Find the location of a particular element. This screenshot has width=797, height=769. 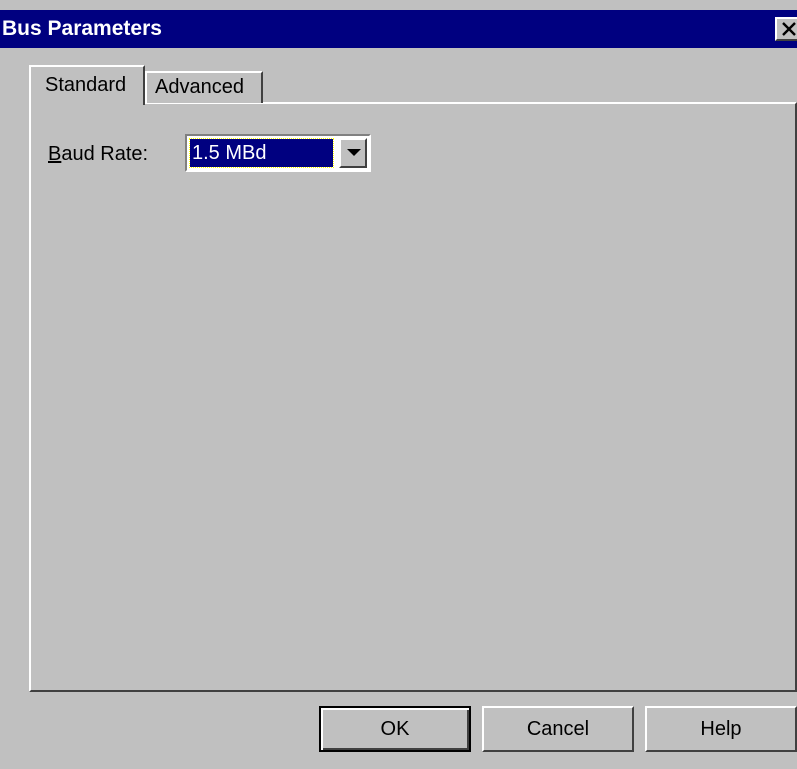

title-bar: Bus Parameters is located at coordinates (398, 29).